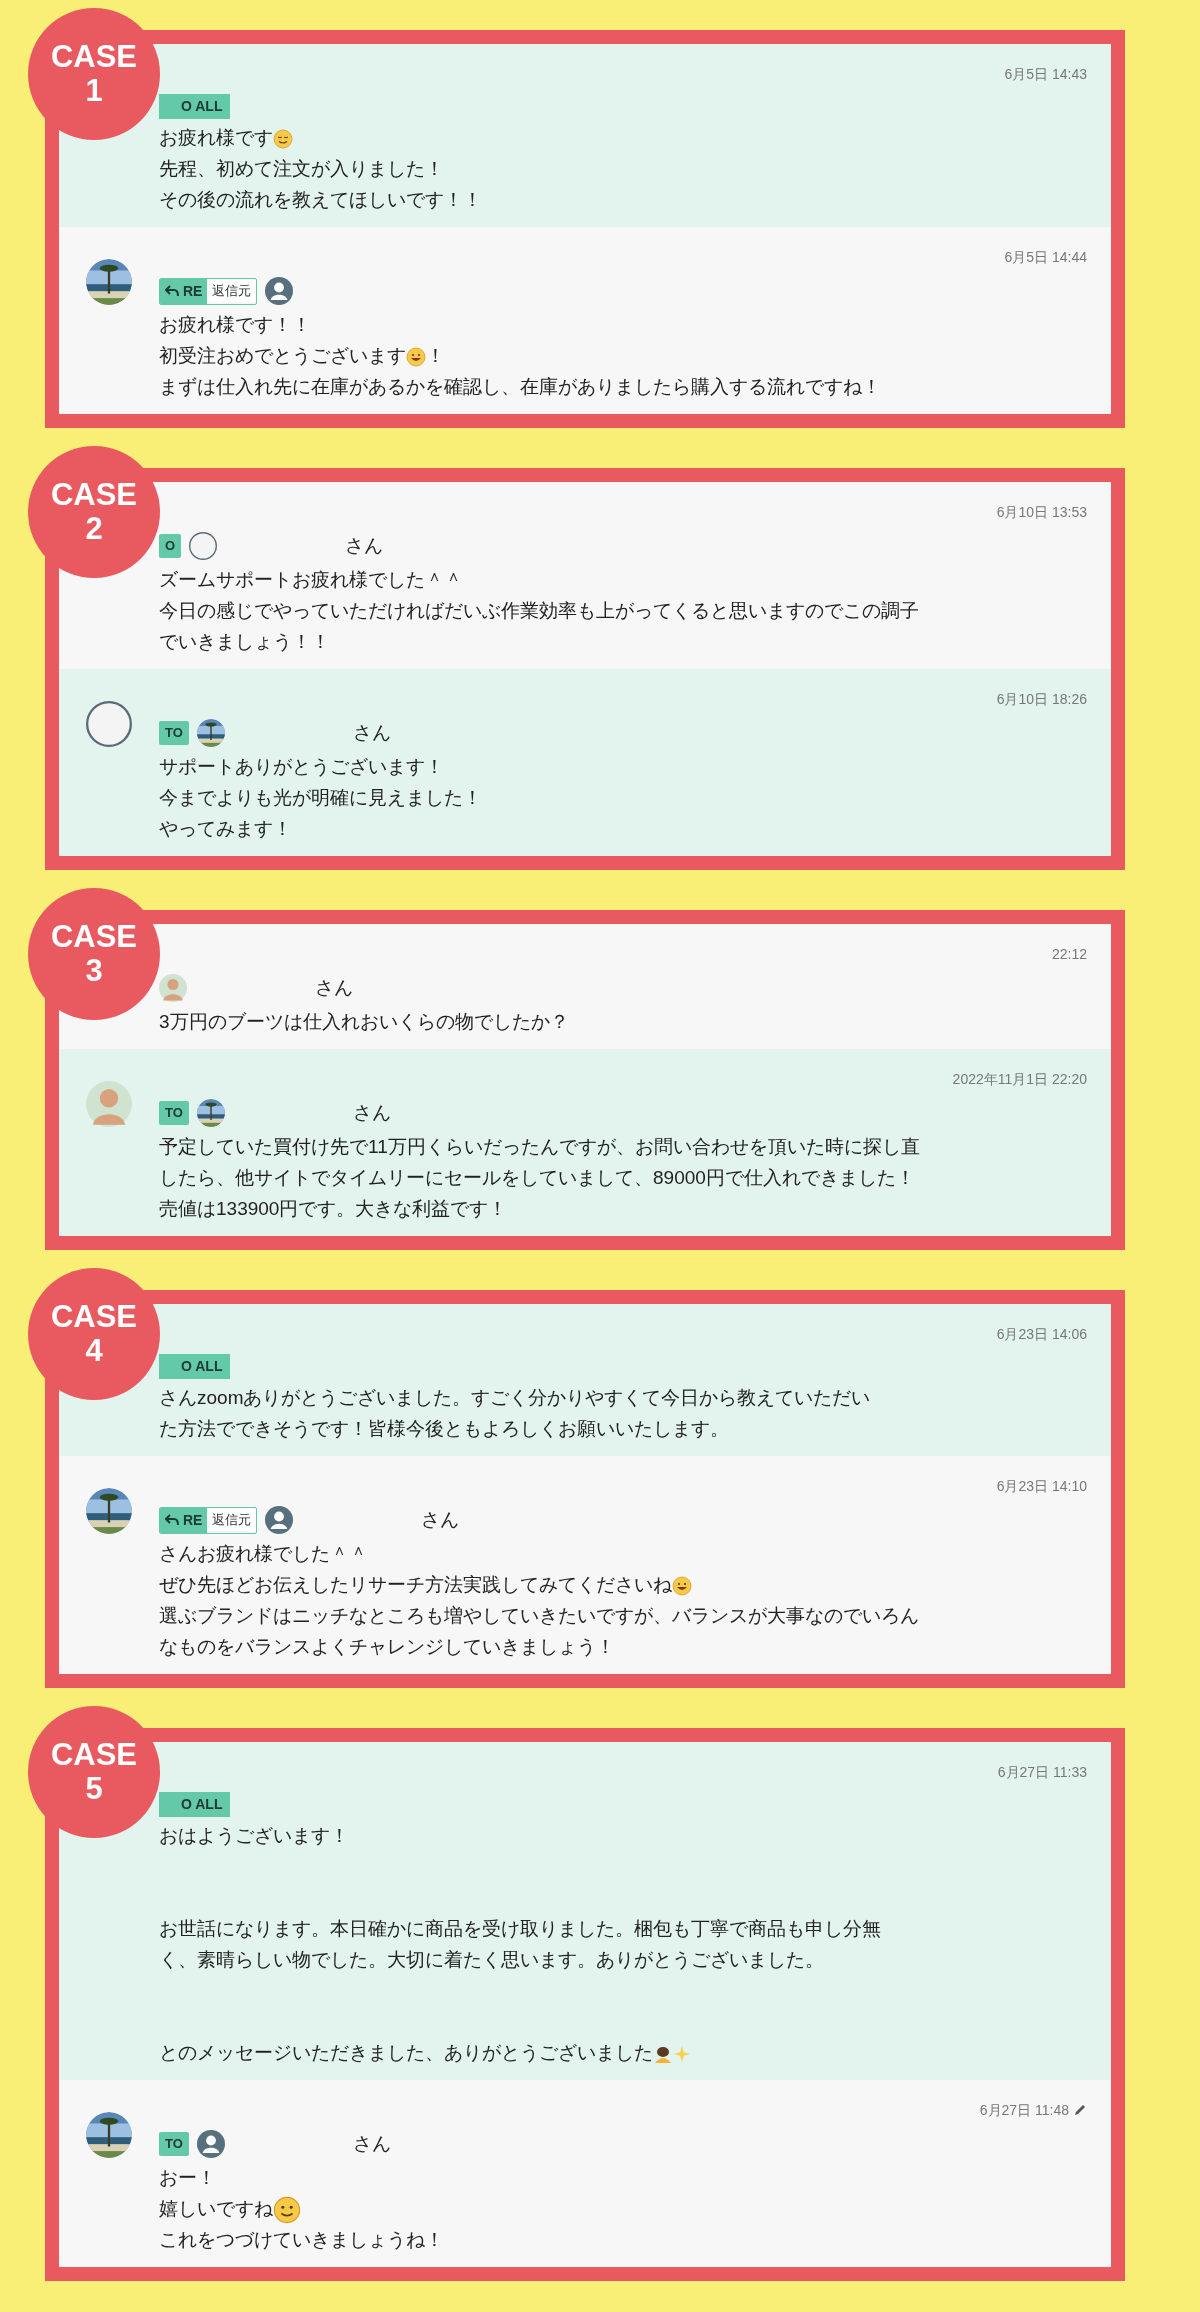  Describe the element at coordinates (170, 546) in the screenshot. I see `to-tag: O` at that location.